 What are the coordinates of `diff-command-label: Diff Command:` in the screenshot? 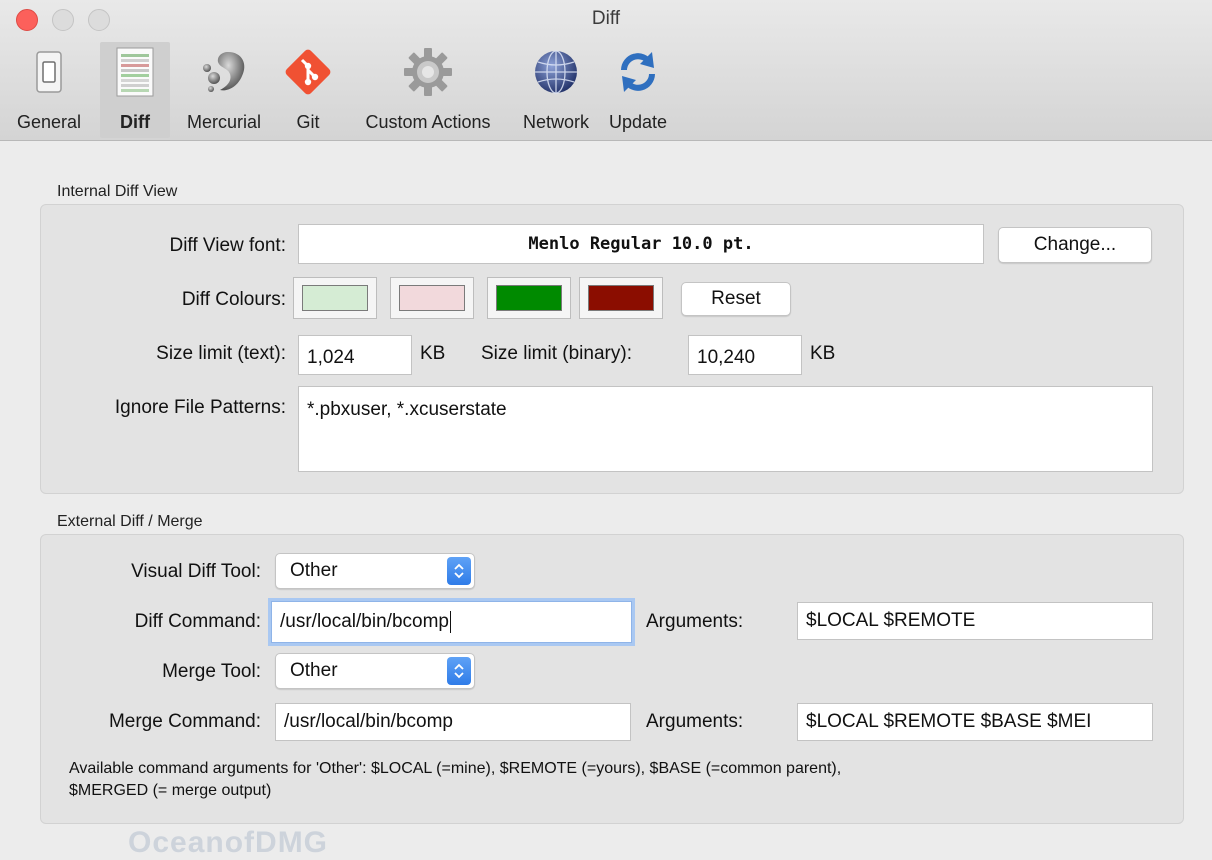 It's located at (197, 621).